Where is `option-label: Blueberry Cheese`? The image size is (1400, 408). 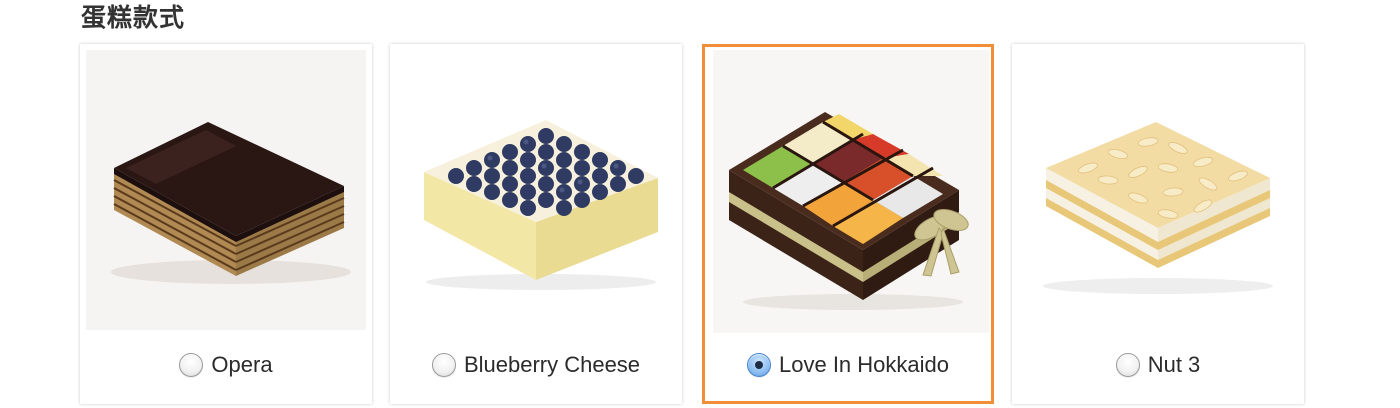
option-label: Blueberry Cheese is located at coordinates (552, 364).